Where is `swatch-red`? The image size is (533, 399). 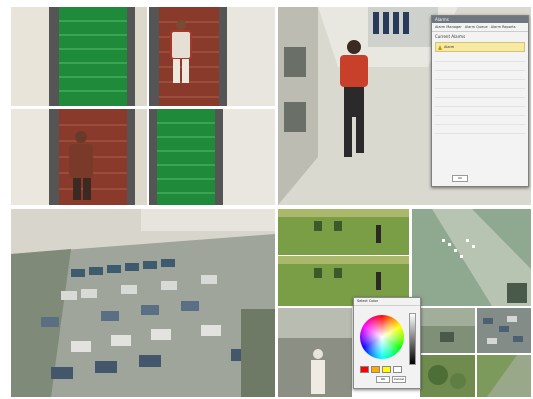 swatch-red is located at coordinates (364, 369).